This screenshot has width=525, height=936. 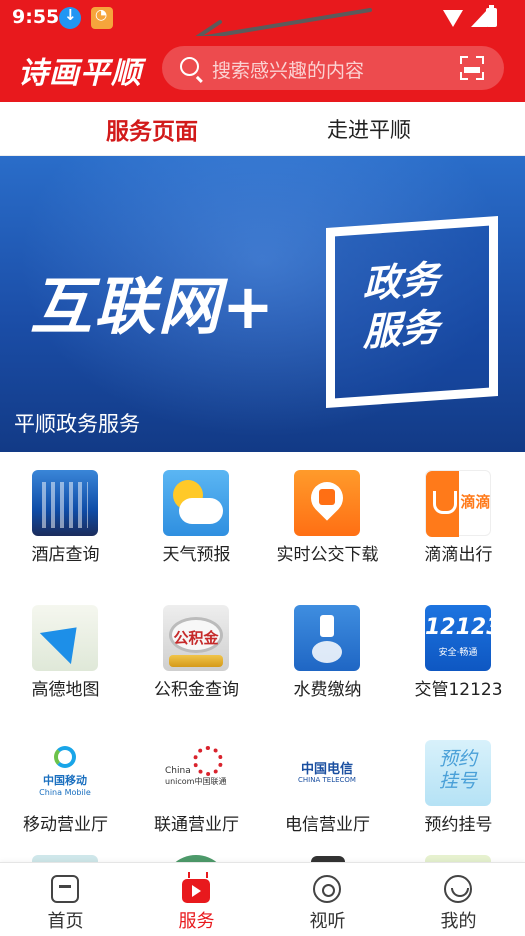 What do you see at coordinates (327, 690) in the screenshot?
I see `service-label: 水费缴纳` at bounding box center [327, 690].